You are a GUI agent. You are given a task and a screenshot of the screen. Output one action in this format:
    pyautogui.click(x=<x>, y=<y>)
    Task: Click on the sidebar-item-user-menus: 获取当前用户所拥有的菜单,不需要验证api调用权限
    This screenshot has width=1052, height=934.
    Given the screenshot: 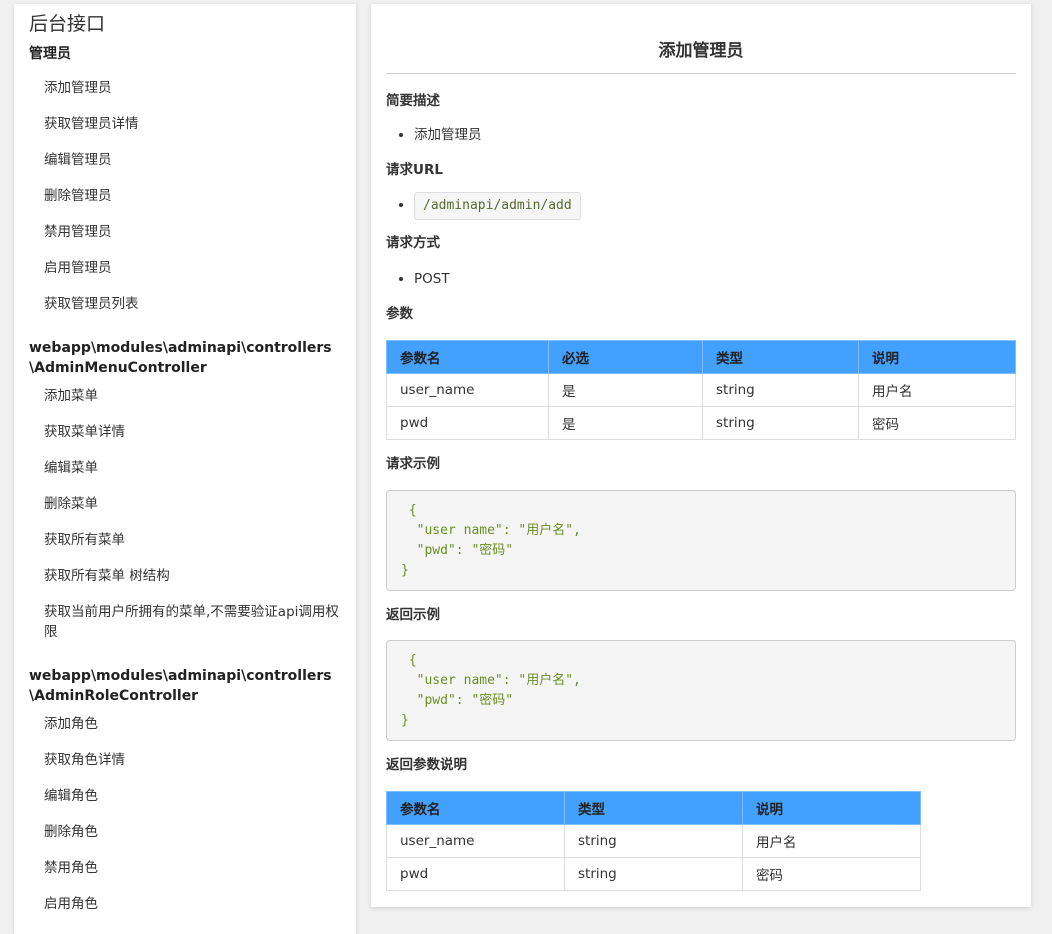 What is the action you would take?
    pyautogui.click(x=185, y=622)
    